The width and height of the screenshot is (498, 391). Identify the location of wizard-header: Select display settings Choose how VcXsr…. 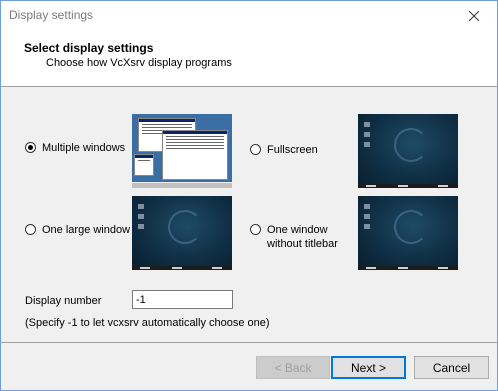
(249, 59).